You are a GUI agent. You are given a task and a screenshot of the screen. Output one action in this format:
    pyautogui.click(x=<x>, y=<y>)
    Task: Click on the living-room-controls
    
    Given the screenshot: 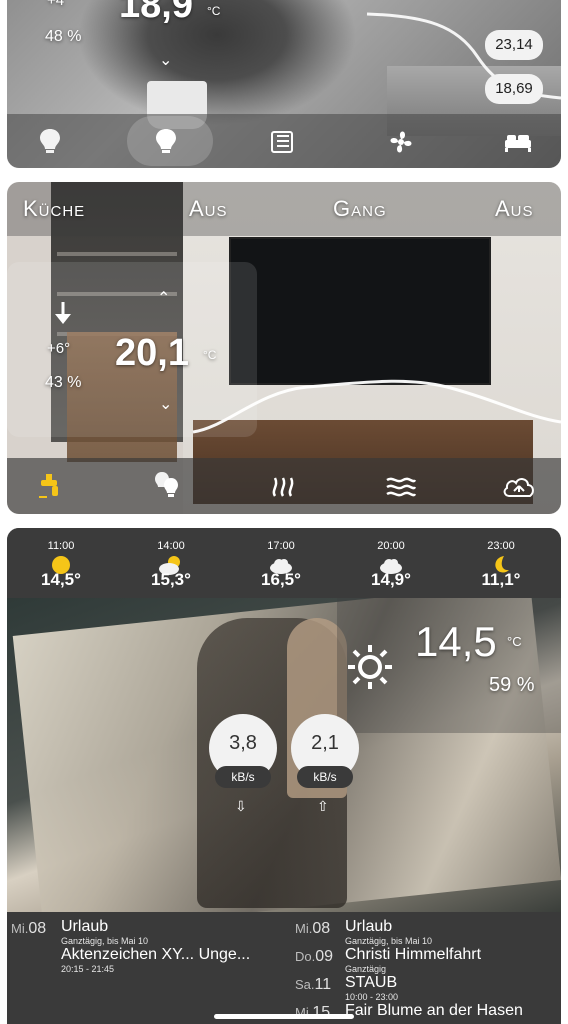 What is the action you would take?
    pyautogui.click(x=284, y=141)
    